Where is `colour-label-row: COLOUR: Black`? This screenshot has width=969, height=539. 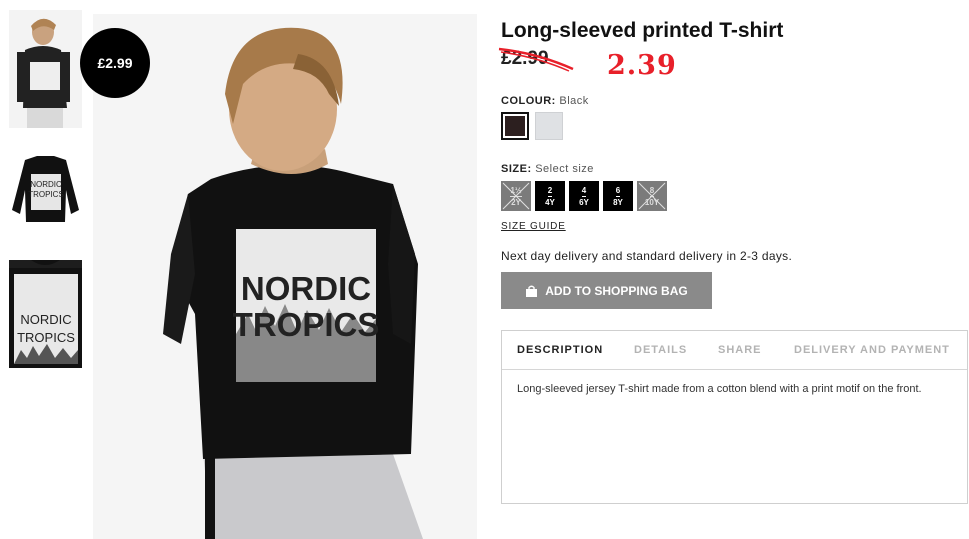 colour-label-row: COLOUR: Black is located at coordinates (545, 101).